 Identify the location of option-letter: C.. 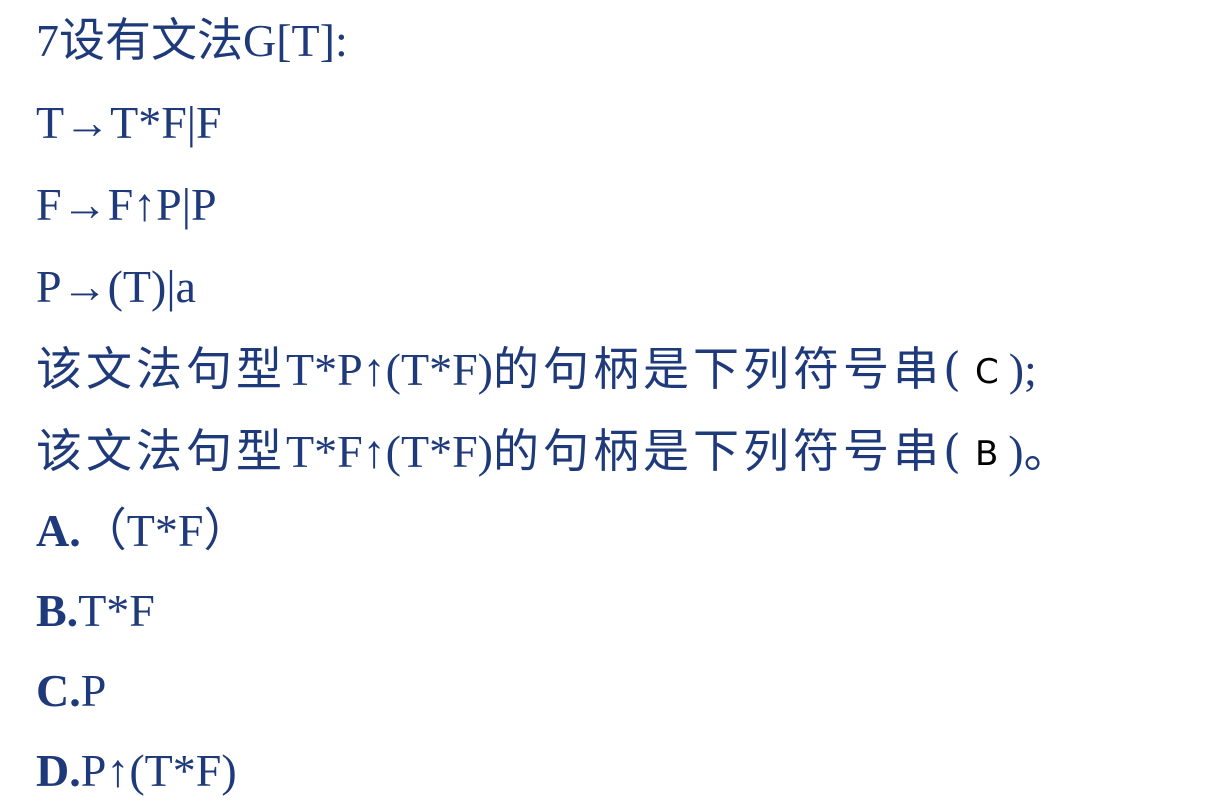
(58, 690).